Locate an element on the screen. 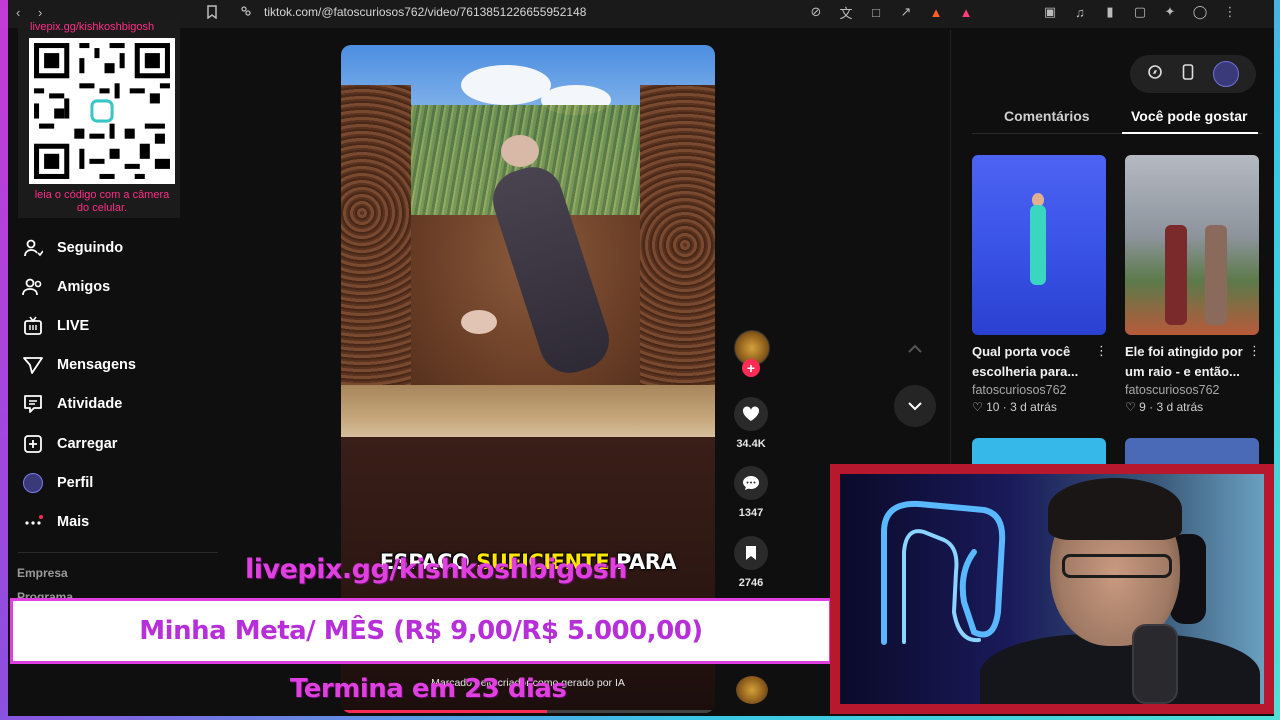 The image size is (1280, 720). goal-bar-overlay: Minha Meta/ MÊS (R$ 9,00/R$ 5.000,00) is located at coordinates (421, 631).